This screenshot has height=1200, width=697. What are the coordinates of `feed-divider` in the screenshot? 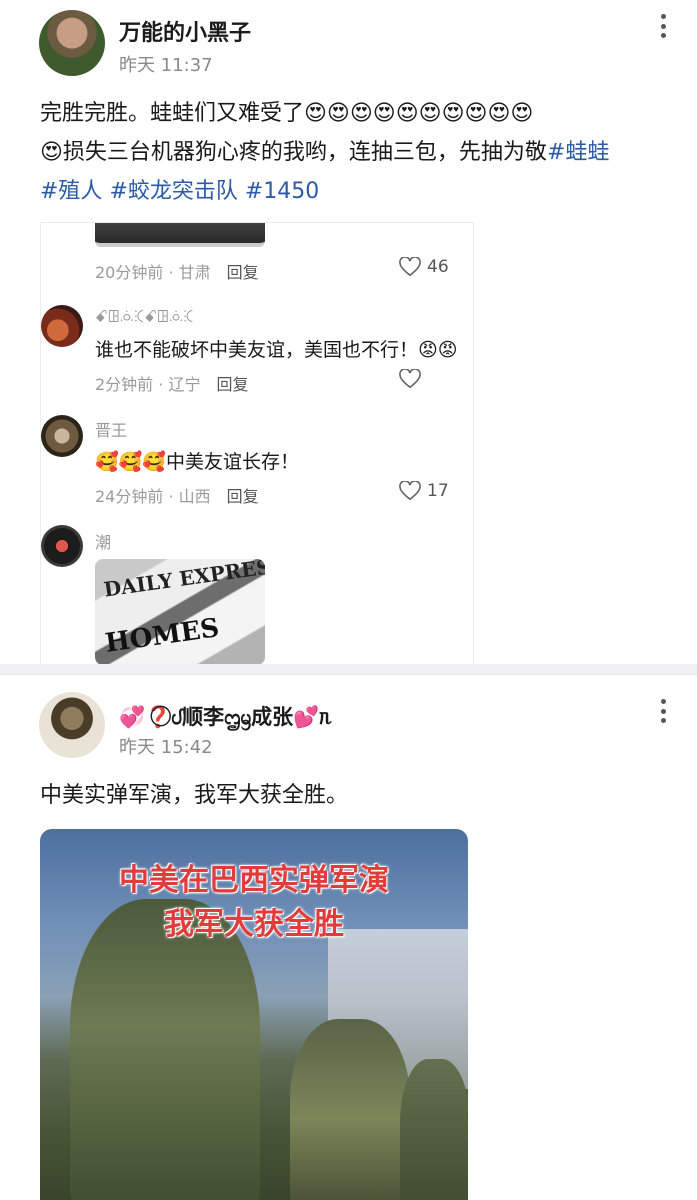 It's located at (348, 669).